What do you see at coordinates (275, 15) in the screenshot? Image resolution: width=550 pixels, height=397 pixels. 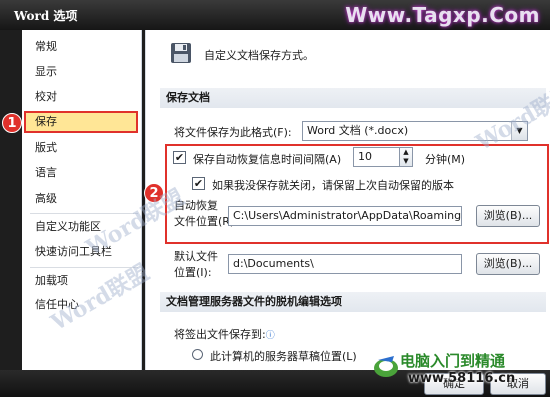 I see `title-bar: Word 选项 Www.Tagxp.Com` at bounding box center [275, 15].